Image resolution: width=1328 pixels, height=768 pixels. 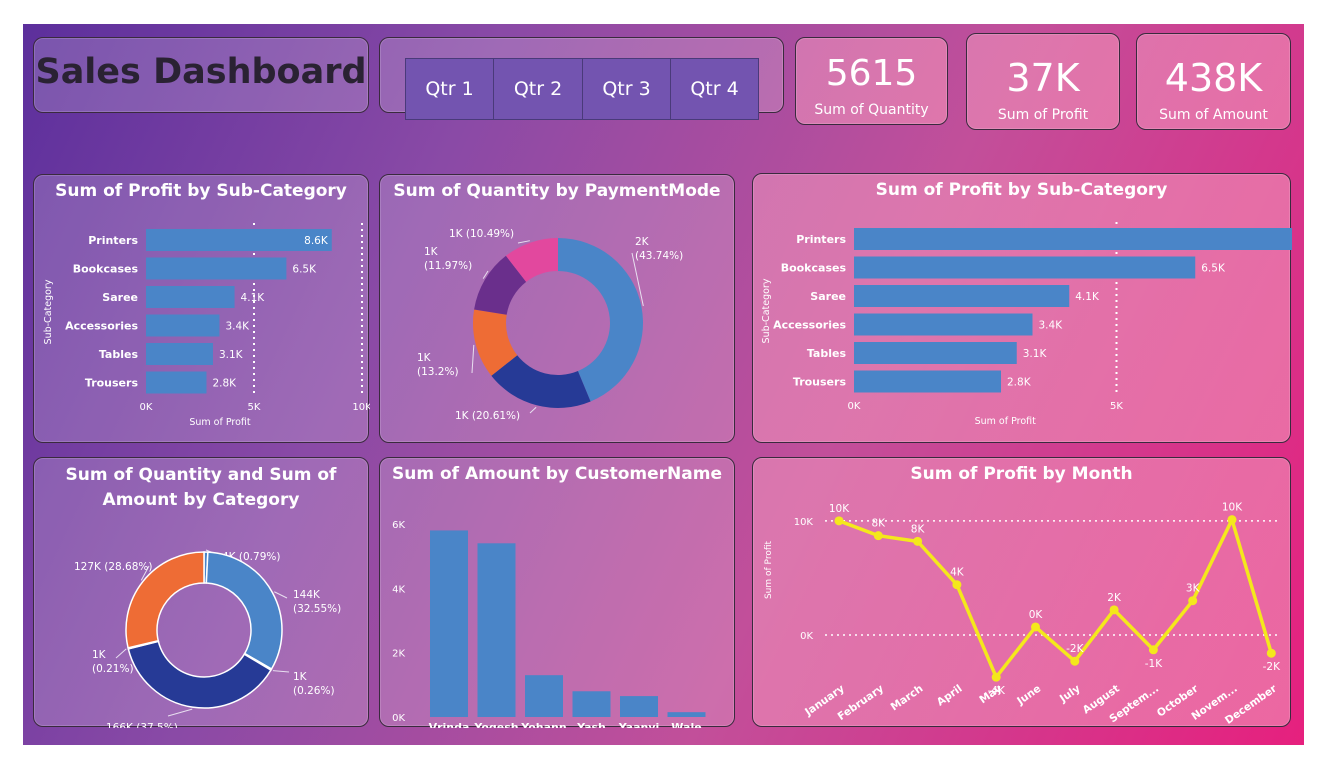 I want to click on slicer-qtr2: Qtr 2, so click(x=538, y=89).